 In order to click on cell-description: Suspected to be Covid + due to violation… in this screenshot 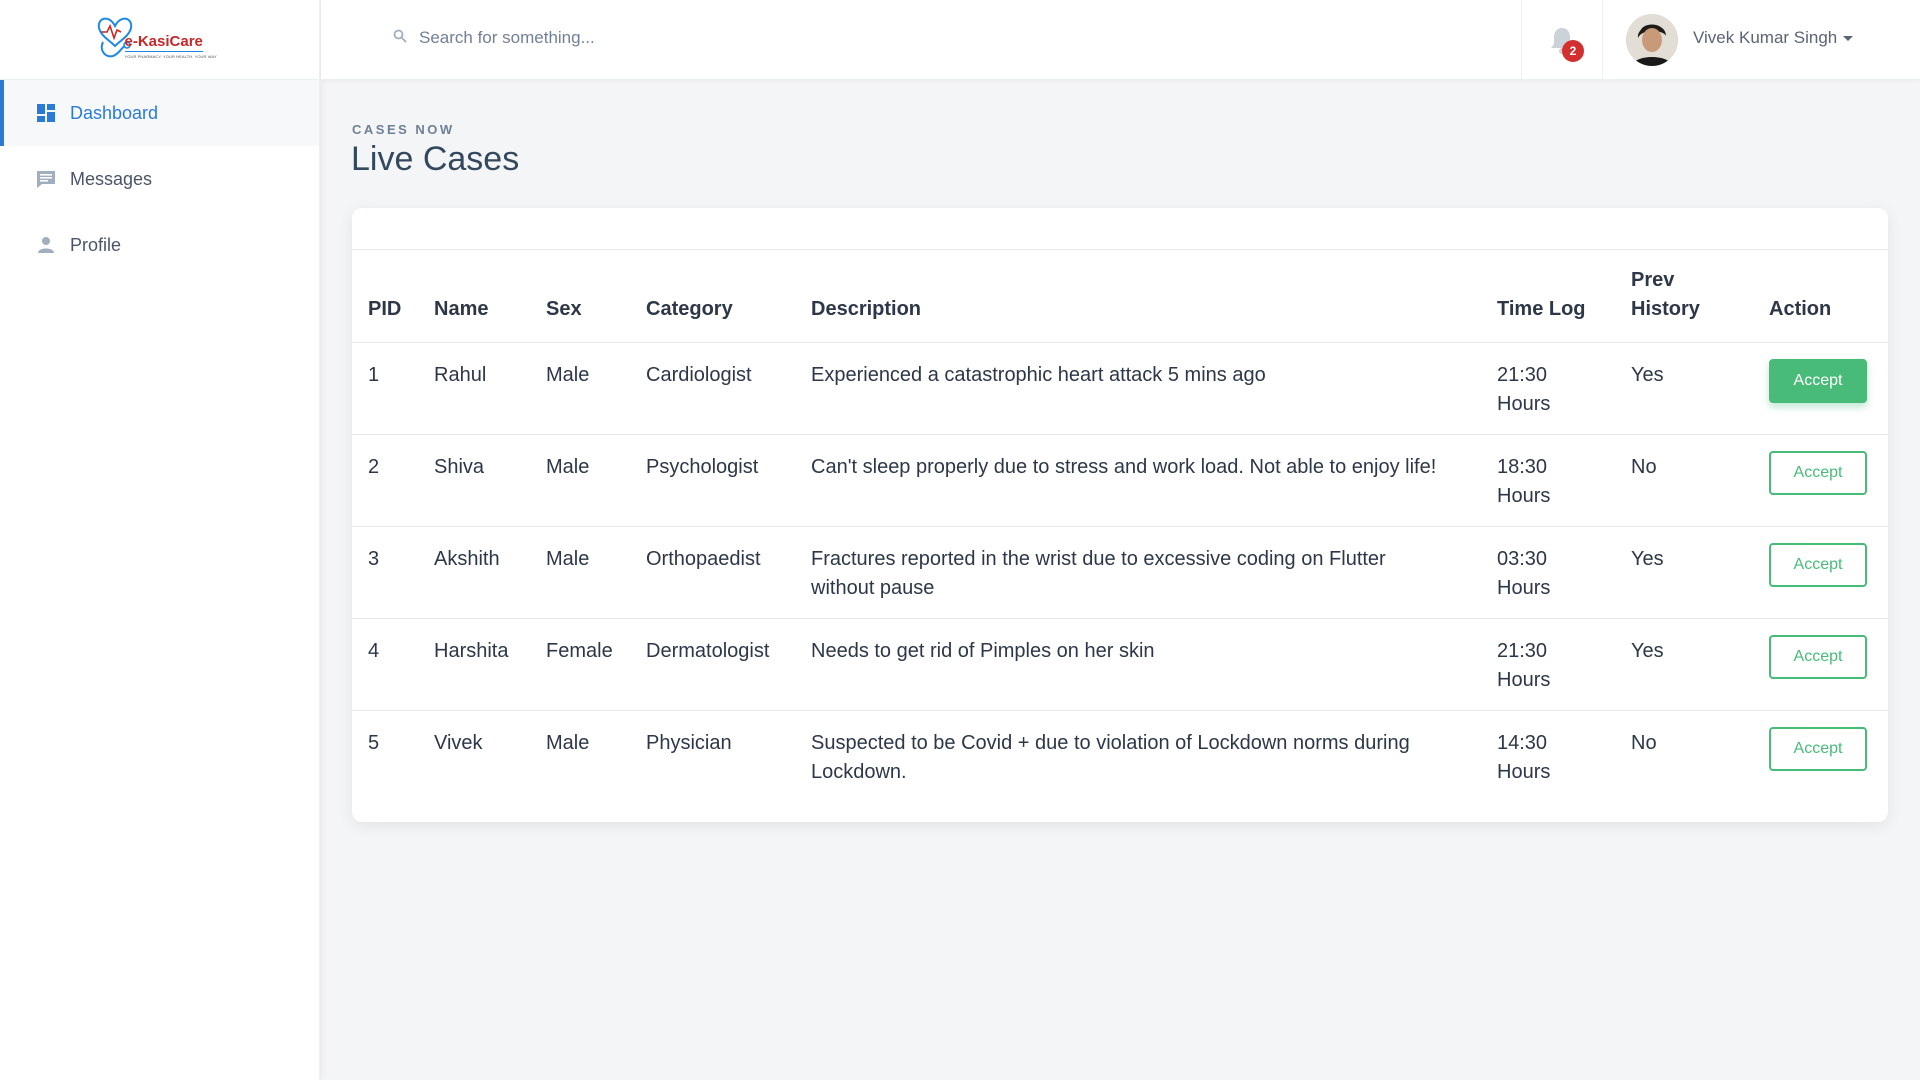, I will do `click(1110, 757)`.